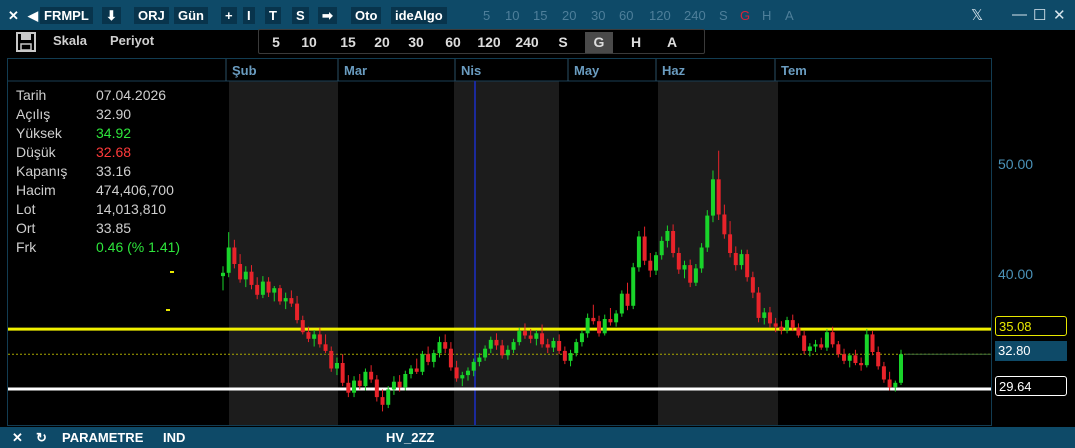 Image resolution: width=1075 pixels, height=448 pixels. Describe the element at coordinates (70, 40) in the screenshot. I see `skala-button: Skala` at that location.